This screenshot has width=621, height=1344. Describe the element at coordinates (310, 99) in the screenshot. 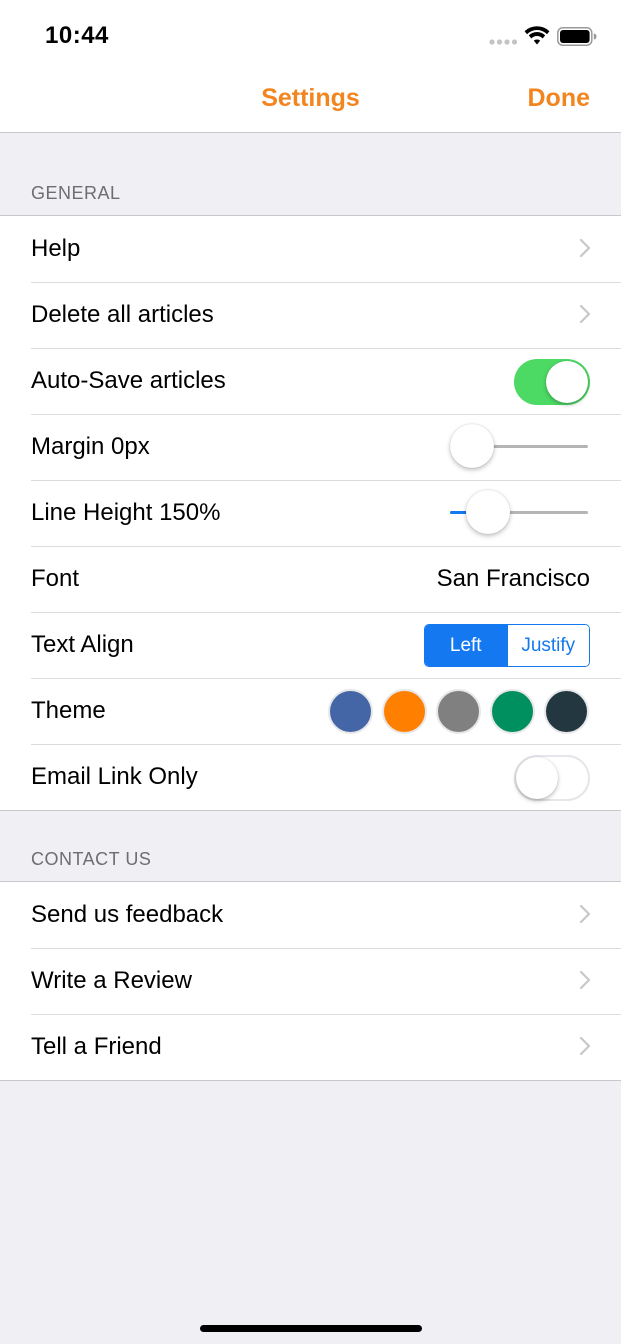

I see `navigation-bar: Settings Done` at that location.